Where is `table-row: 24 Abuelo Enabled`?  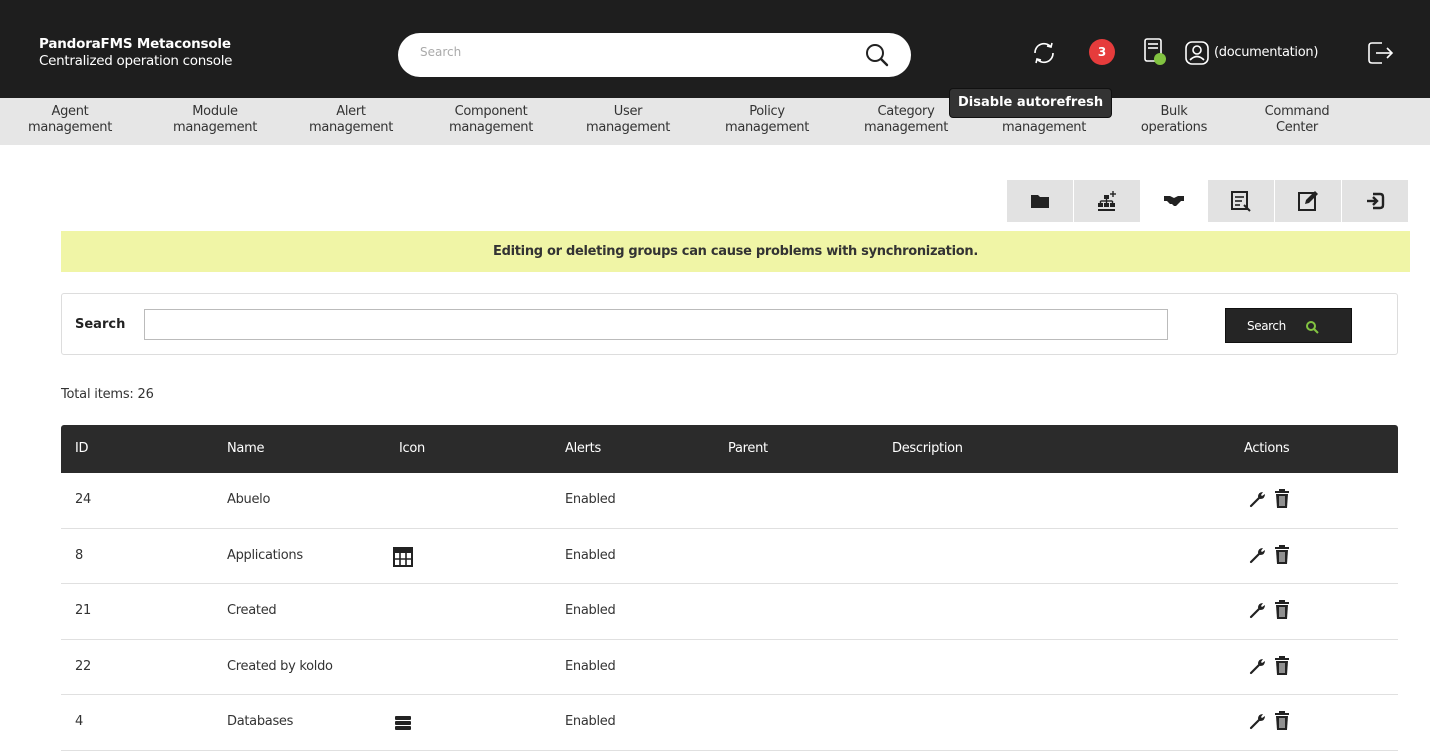
table-row: 24 Abuelo Enabled is located at coordinates (729, 501).